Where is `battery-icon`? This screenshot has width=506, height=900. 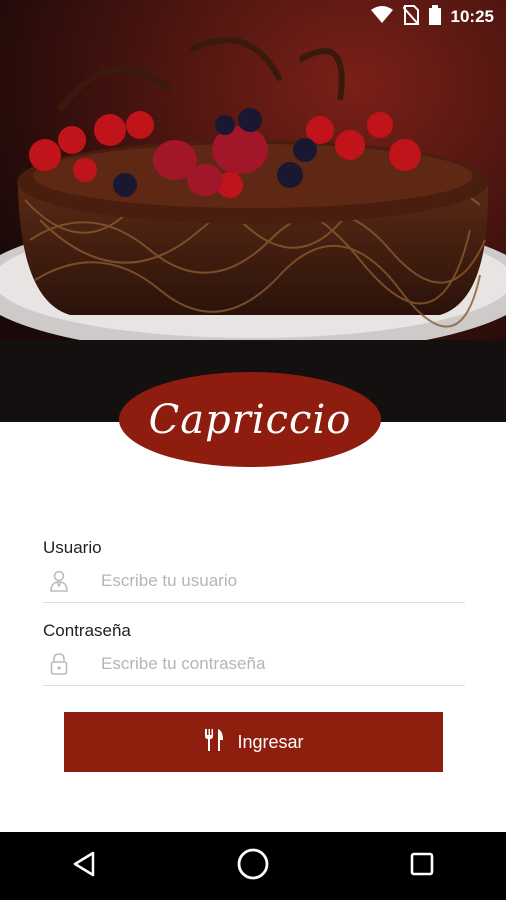 battery-icon is located at coordinates (434, 17).